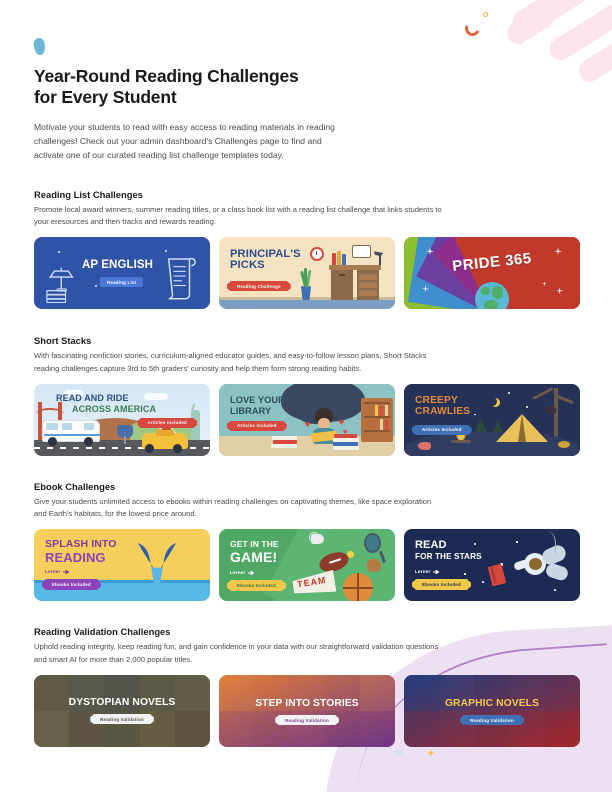 The width and height of the screenshot is (612, 792). What do you see at coordinates (122, 703) in the screenshot?
I see `card-title: DYSTOPIAN NOVELS` at bounding box center [122, 703].